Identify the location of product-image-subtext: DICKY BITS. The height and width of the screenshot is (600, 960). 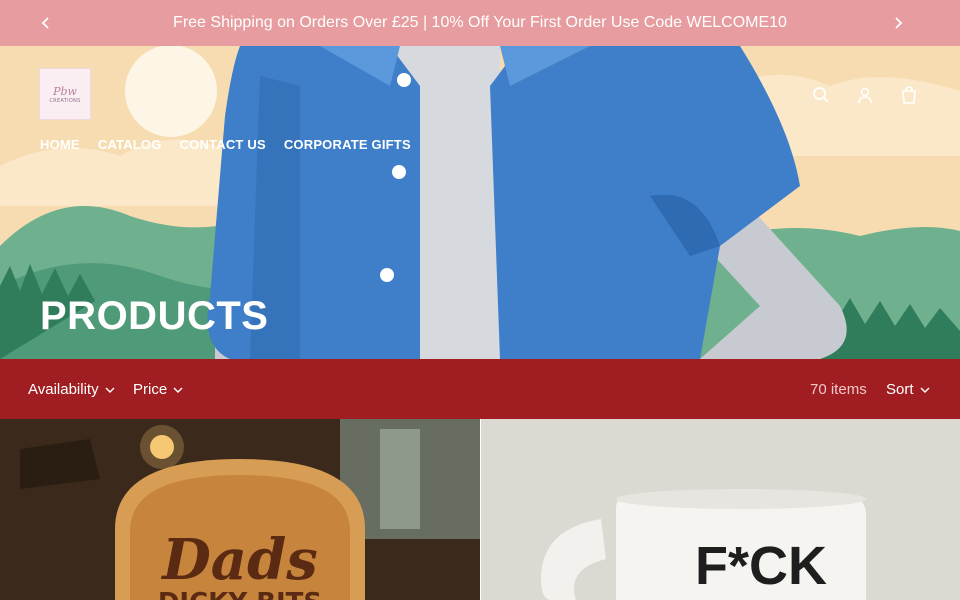
(240, 594).